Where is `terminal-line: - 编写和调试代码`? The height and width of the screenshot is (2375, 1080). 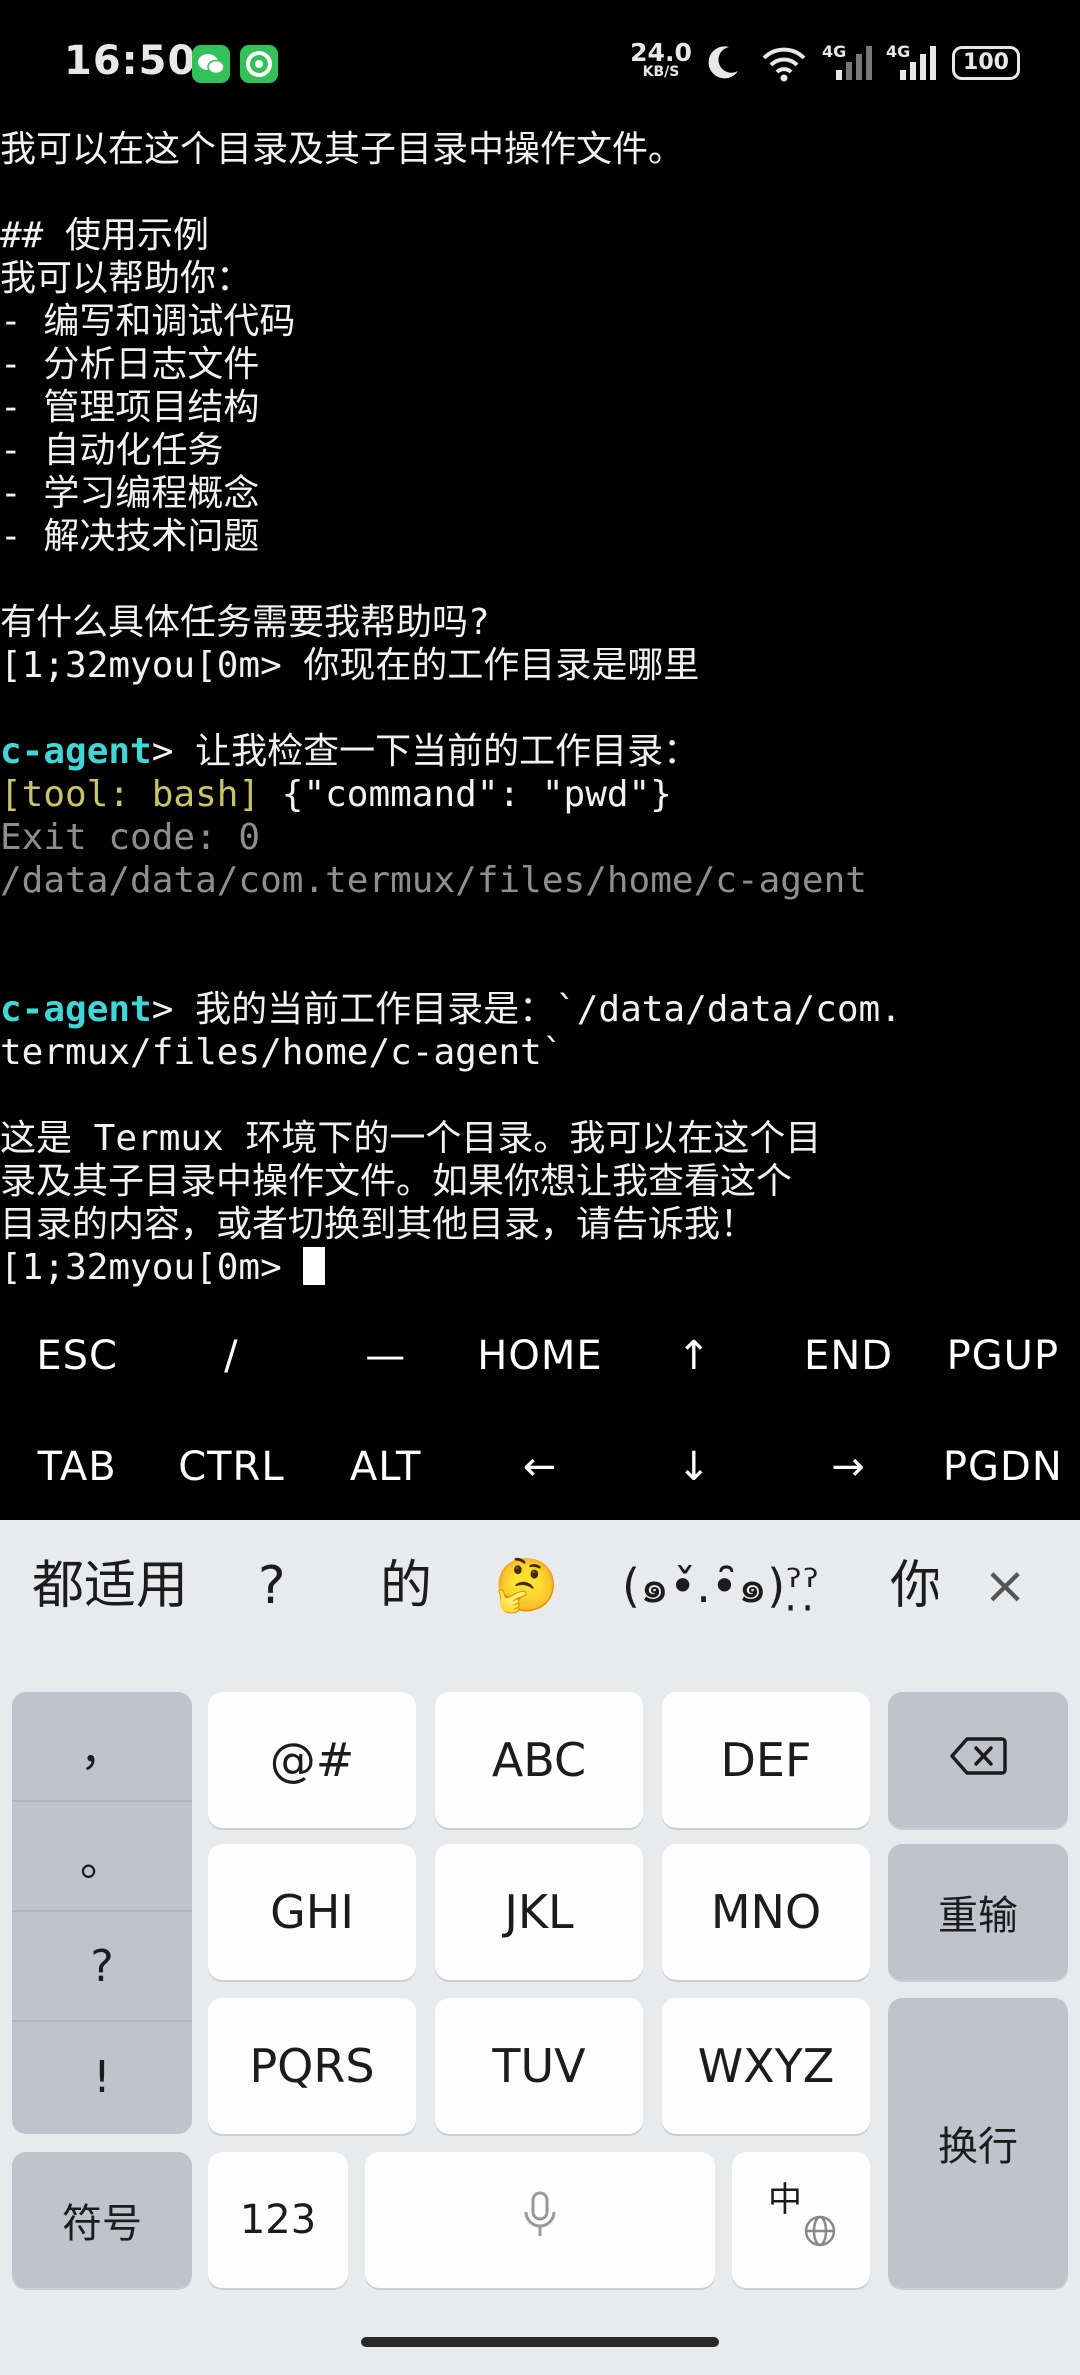
terminal-line: - 编写和调试代码 is located at coordinates (148, 321).